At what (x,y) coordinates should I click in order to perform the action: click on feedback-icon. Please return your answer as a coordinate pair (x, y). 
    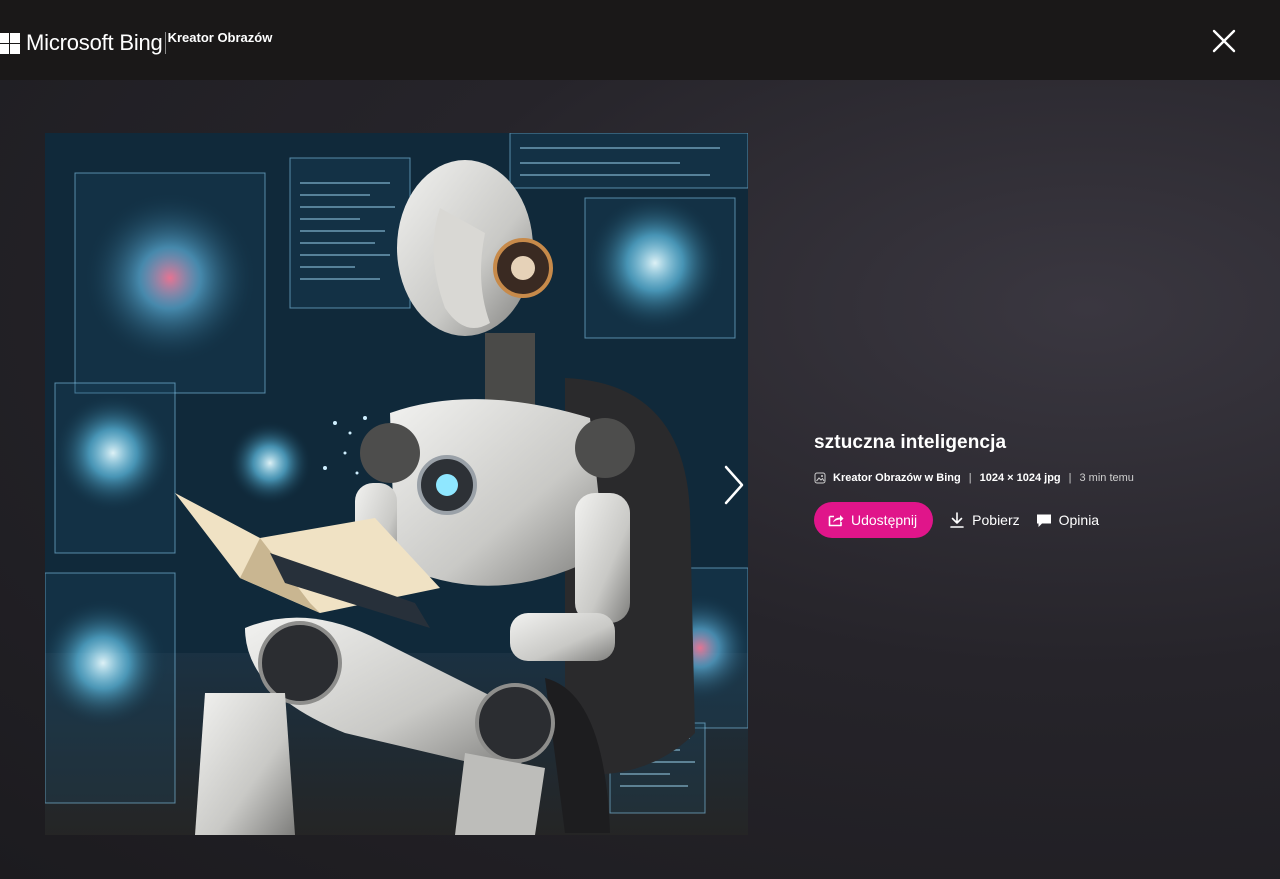
    Looking at the image, I should click on (1043, 520).